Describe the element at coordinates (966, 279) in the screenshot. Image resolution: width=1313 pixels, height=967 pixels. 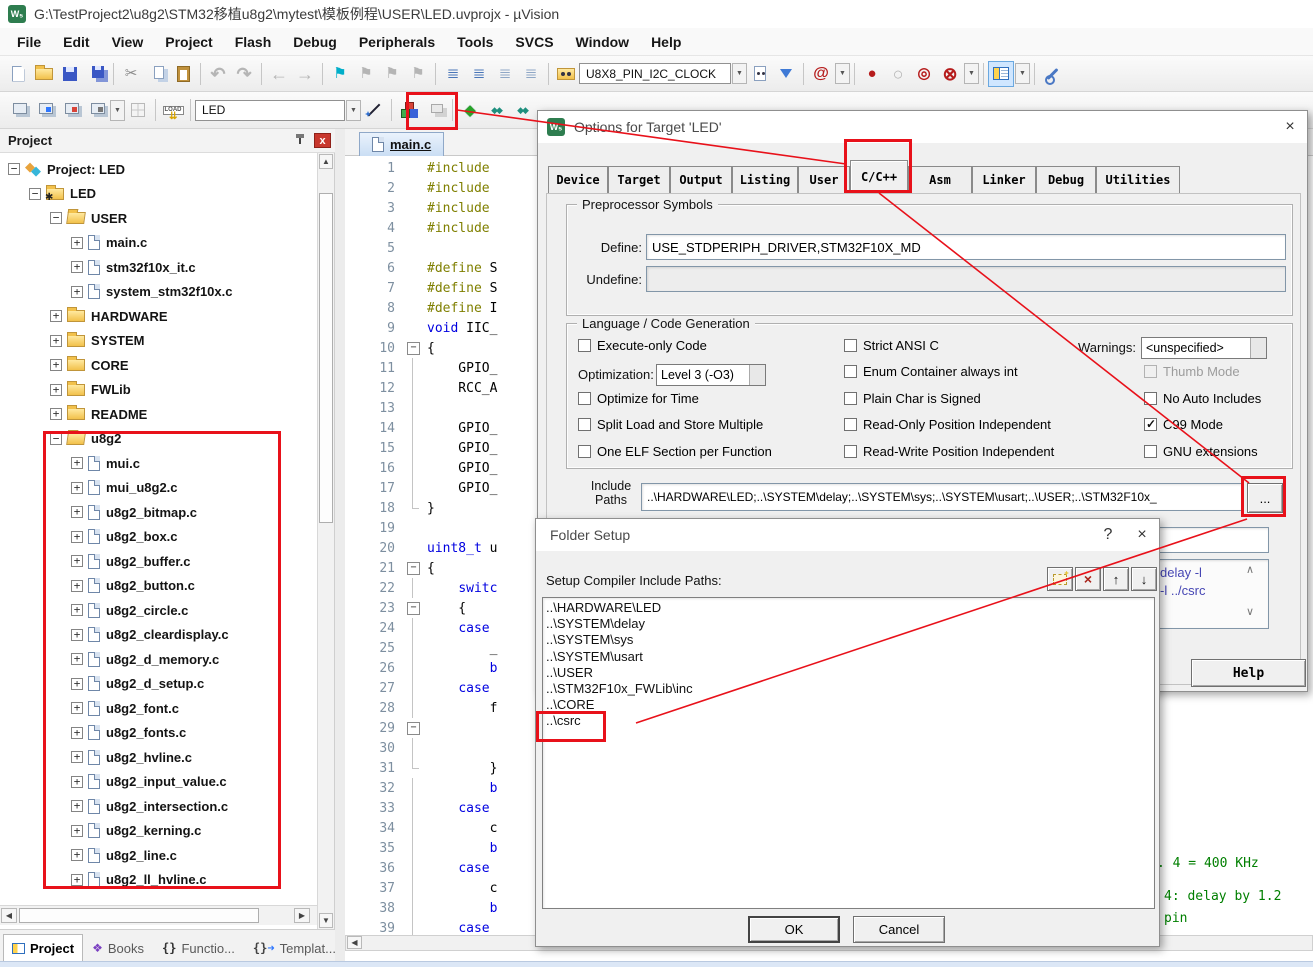
I see `undefine-input` at that location.